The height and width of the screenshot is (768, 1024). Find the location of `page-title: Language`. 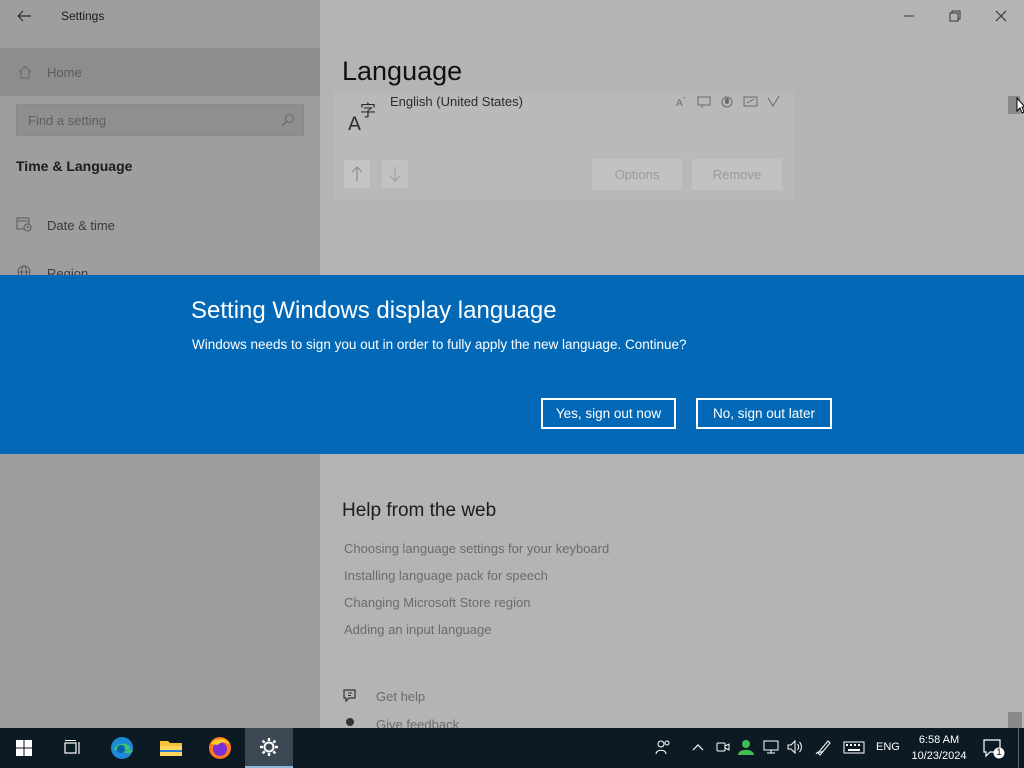

page-title: Language is located at coordinates (402, 71).